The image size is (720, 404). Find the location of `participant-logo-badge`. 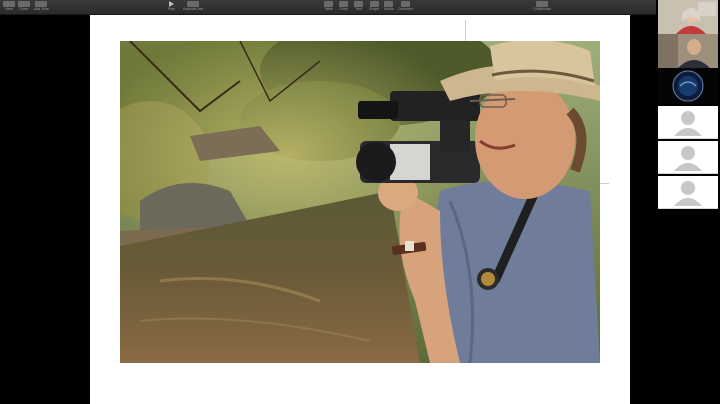

participant-logo-badge is located at coordinates (688, 86).